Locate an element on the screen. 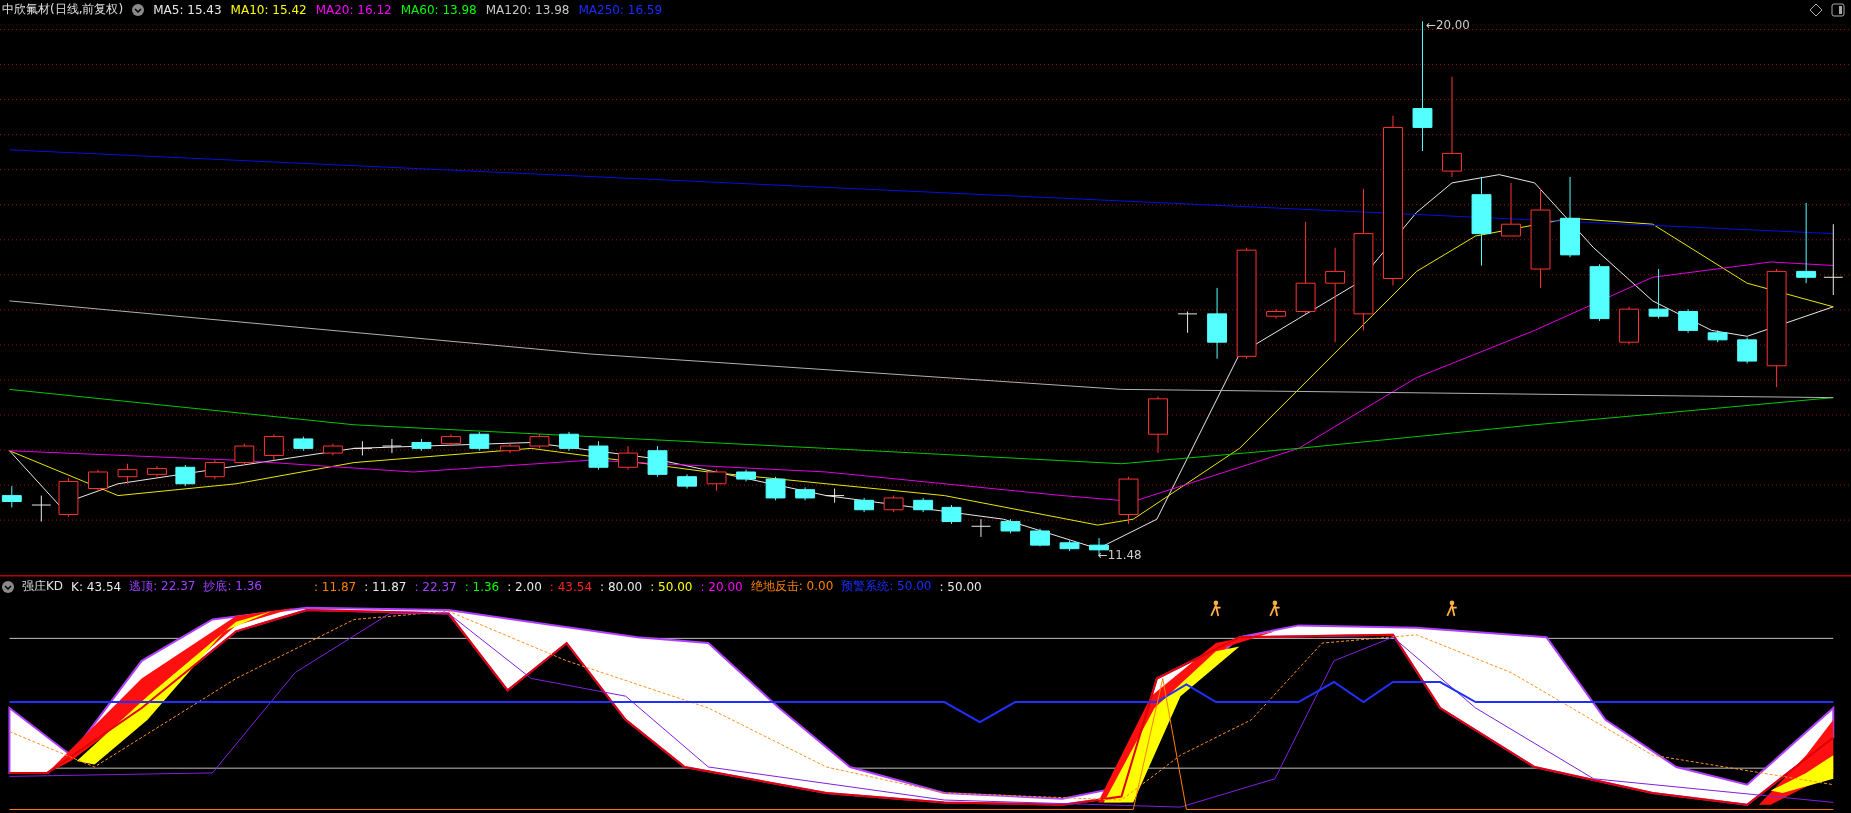 This screenshot has width=1851, height=813. moving-average-value: MA60: 13.98 is located at coordinates (438, 9).